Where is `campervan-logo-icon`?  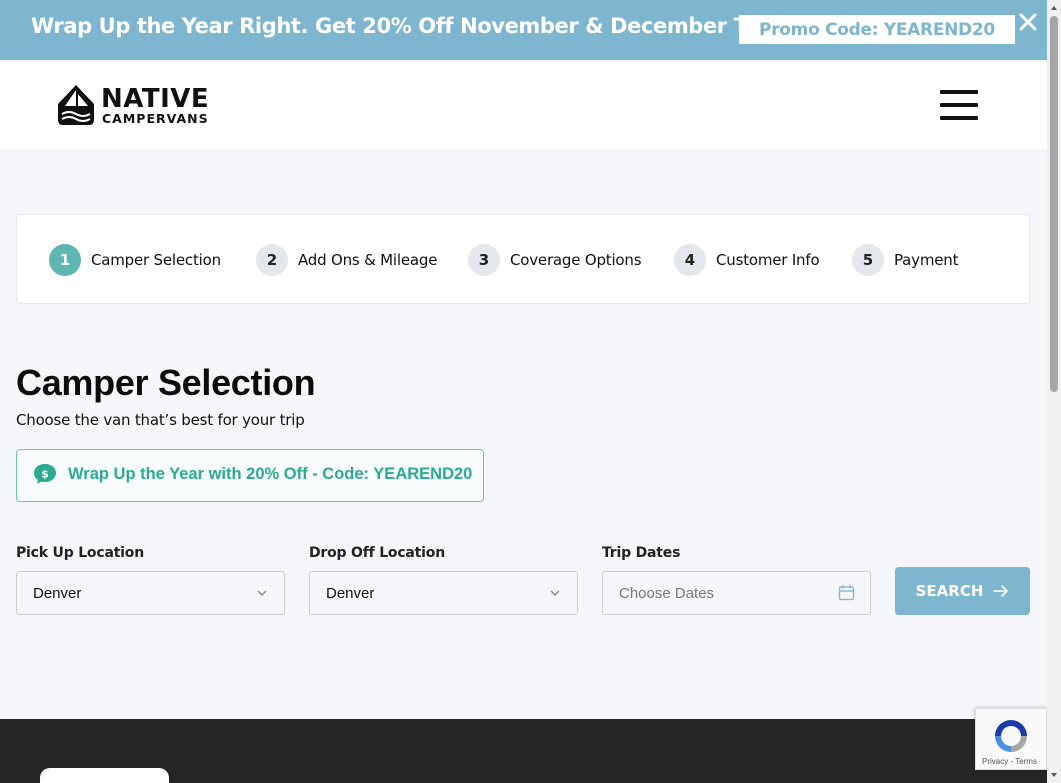 campervan-logo-icon is located at coordinates (76, 105).